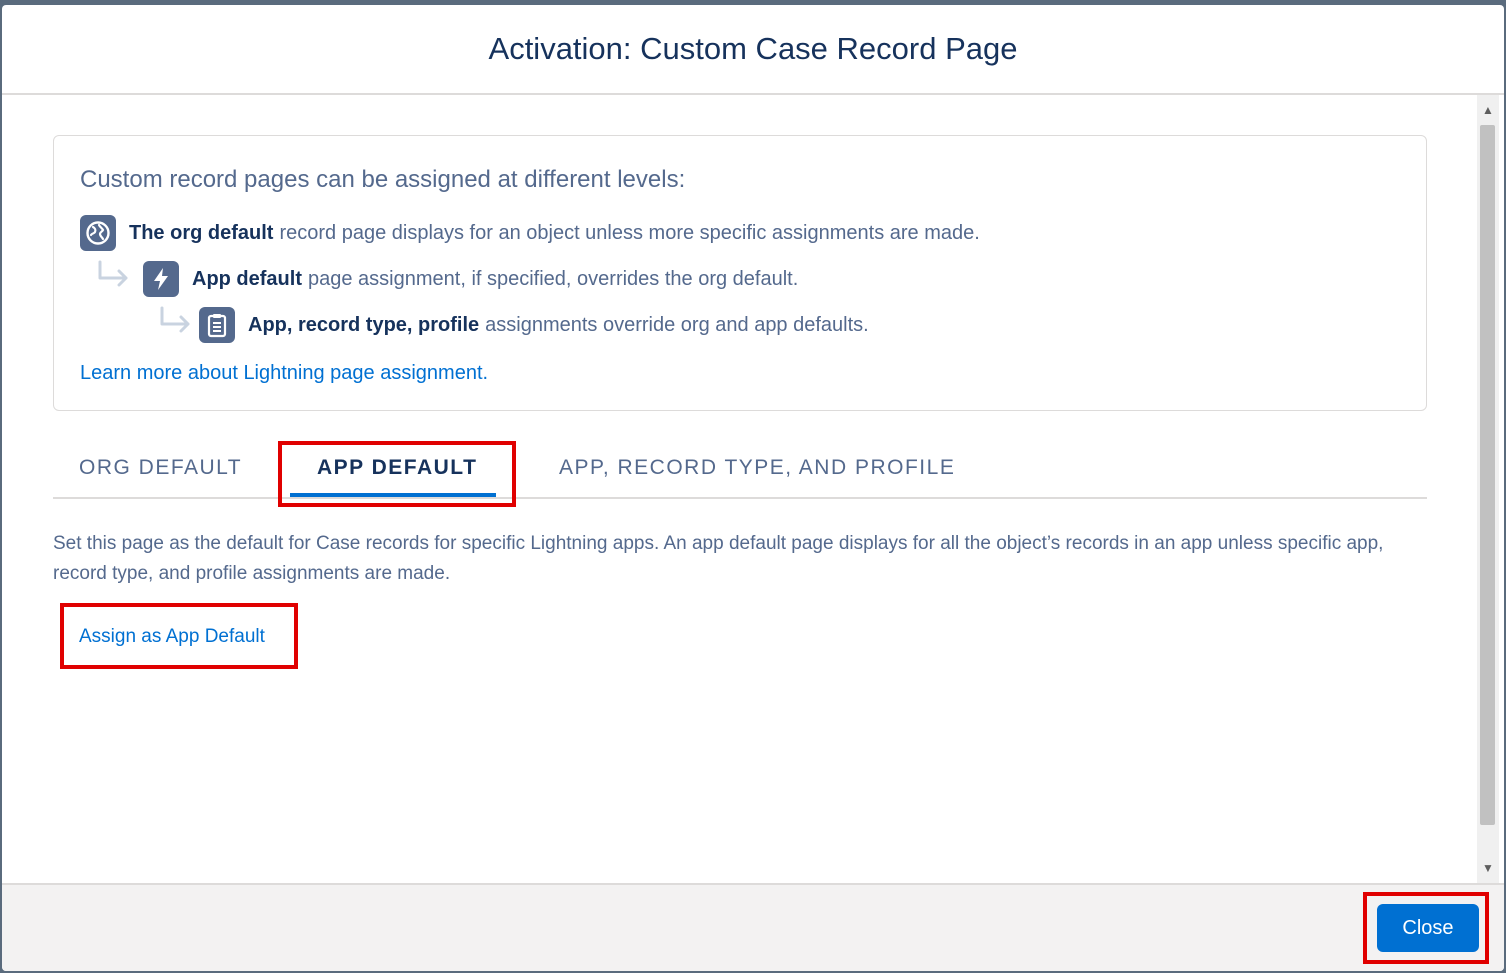 The width and height of the screenshot is (1506, 973). I want to click on modal-header: Activation: Custom Case Record Page, so click(753, 50).